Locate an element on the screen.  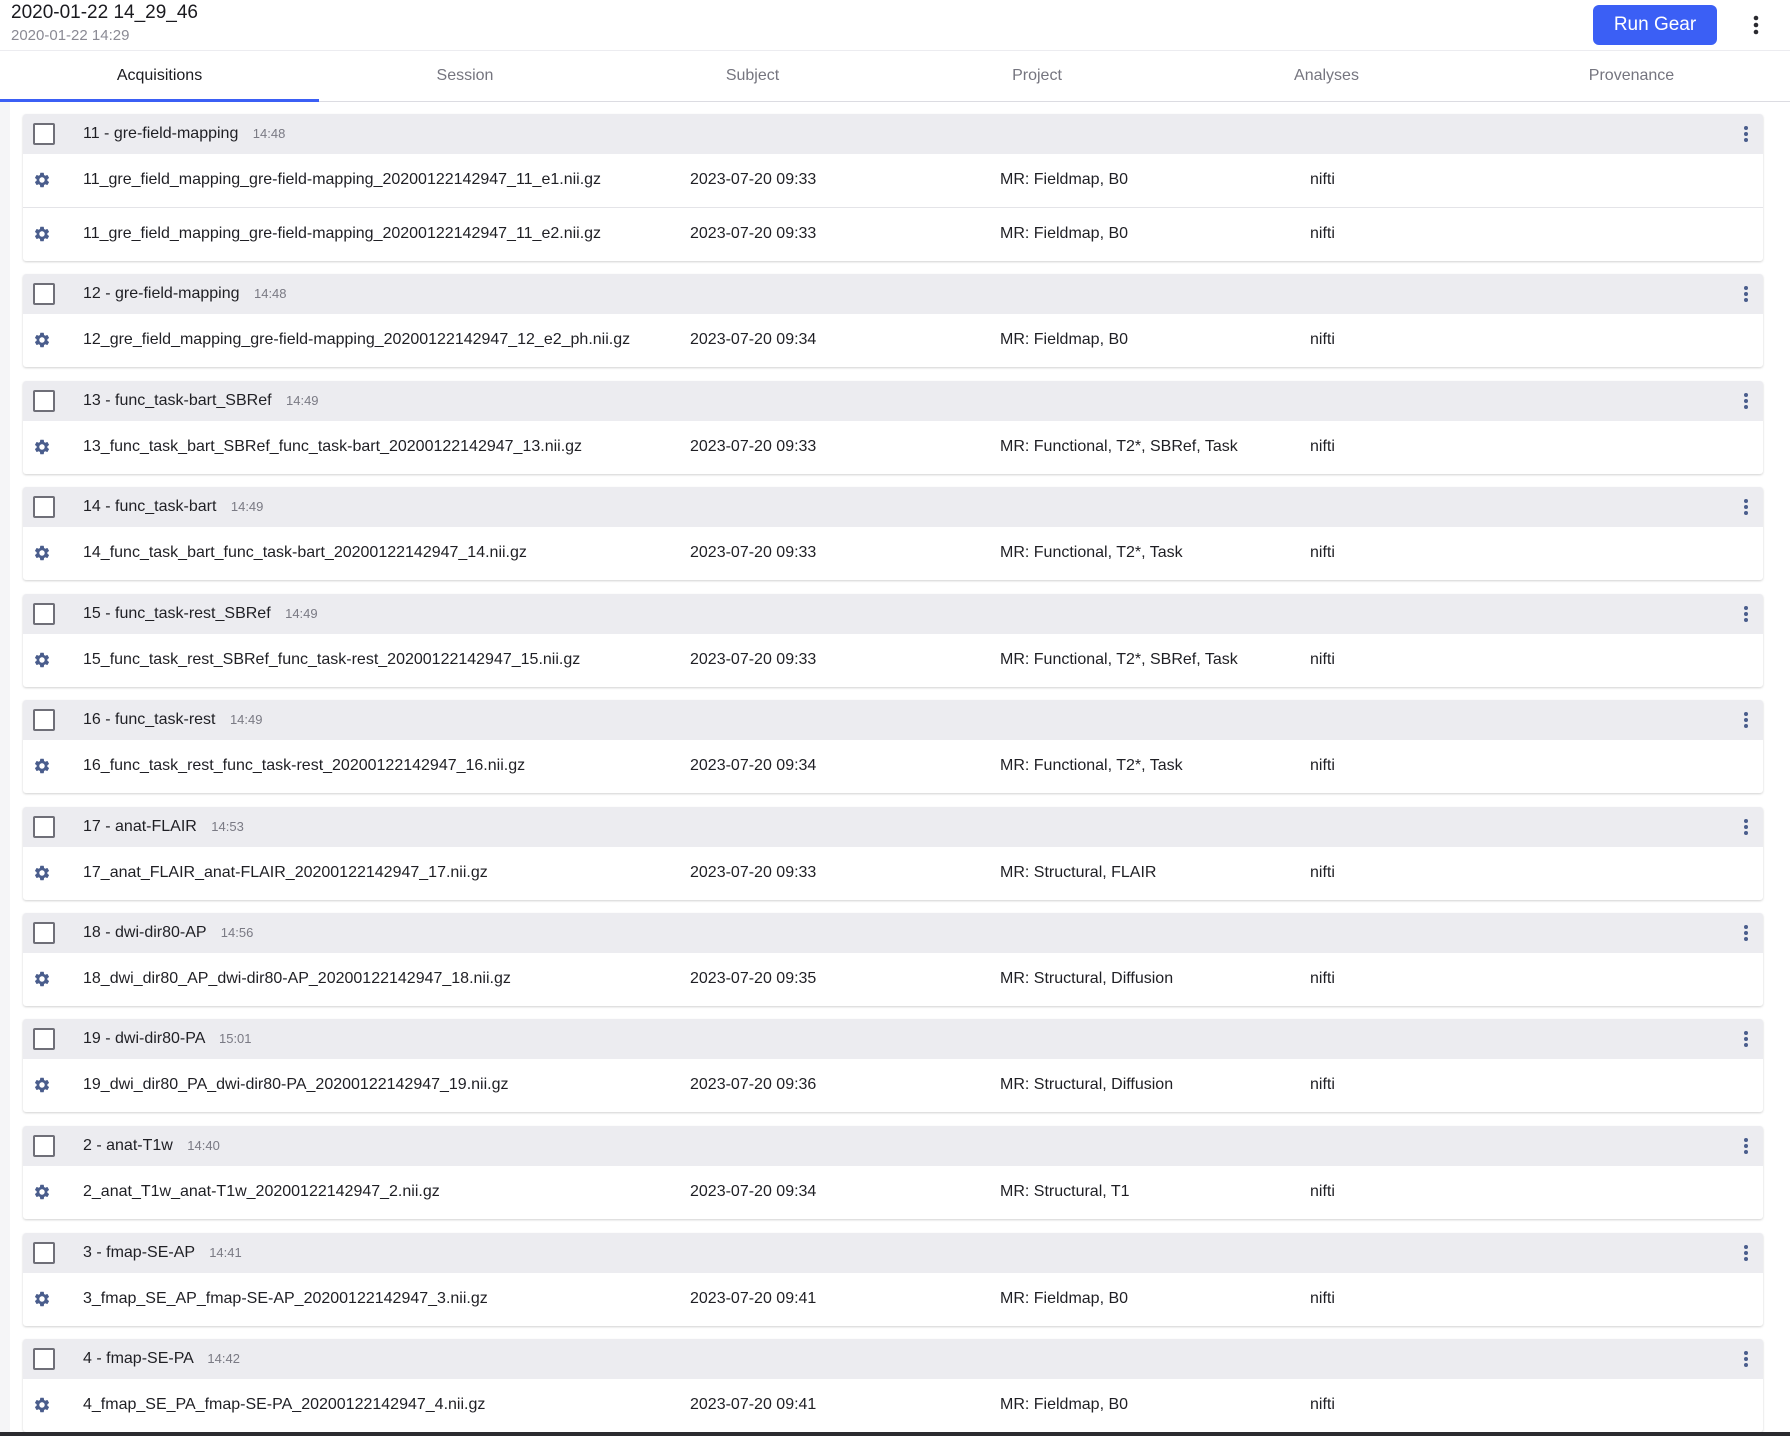
session-title: 2020-01-22 14_29_46 is located at coordinates (105, 12).